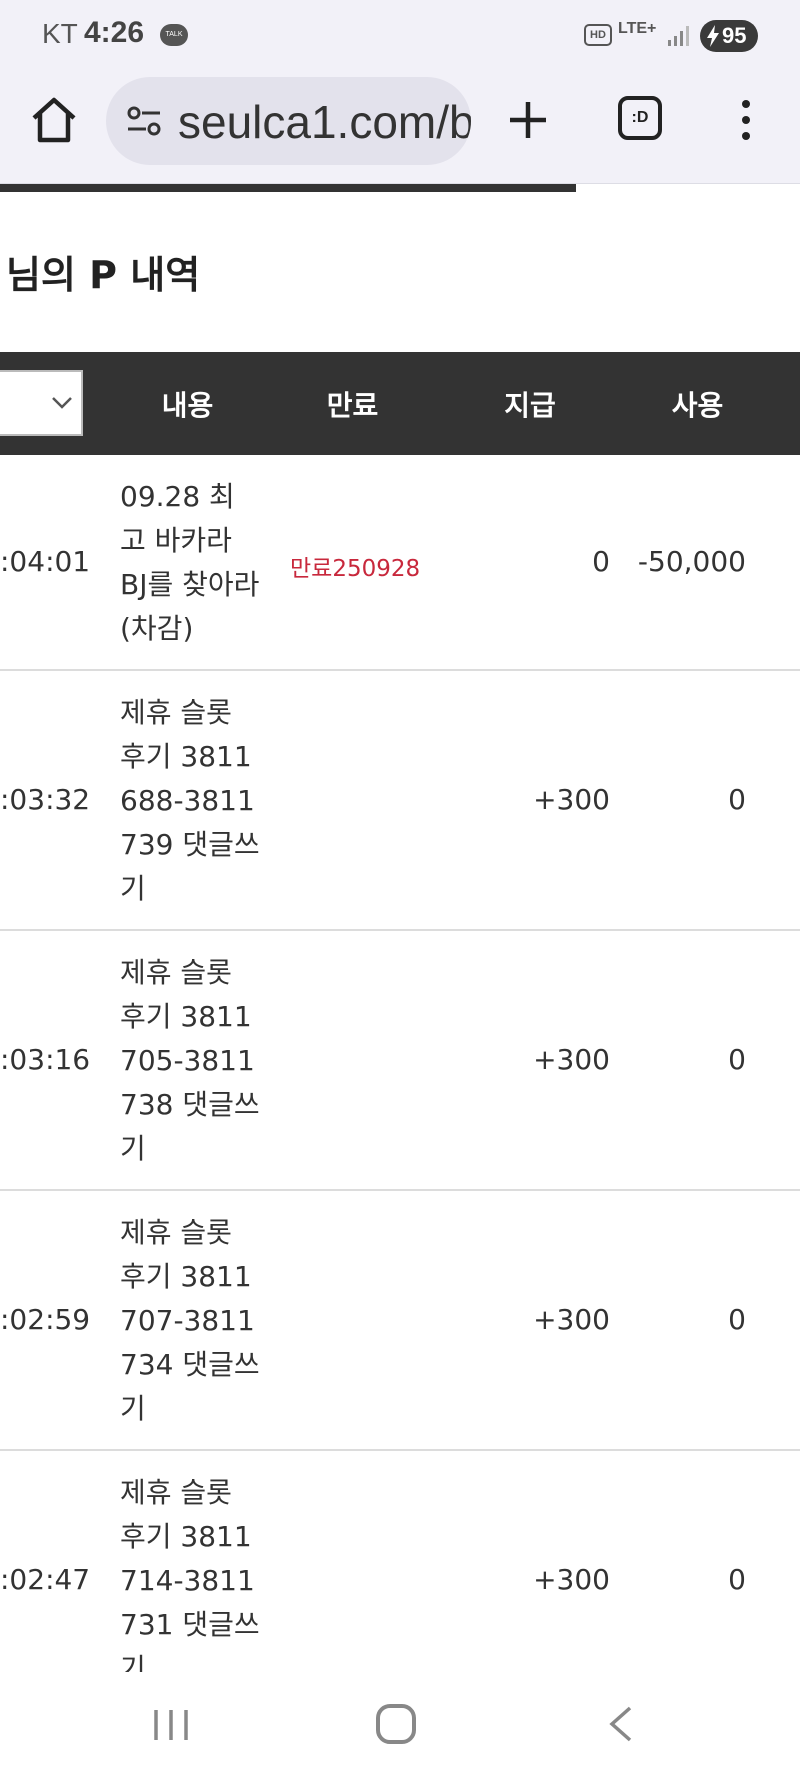 This screenshot has height=1778, width=800. What do you see at coordinates (45, 1579) in the screenshot?
I see `row-time: :02:47` at bounding box center [45, 1579].